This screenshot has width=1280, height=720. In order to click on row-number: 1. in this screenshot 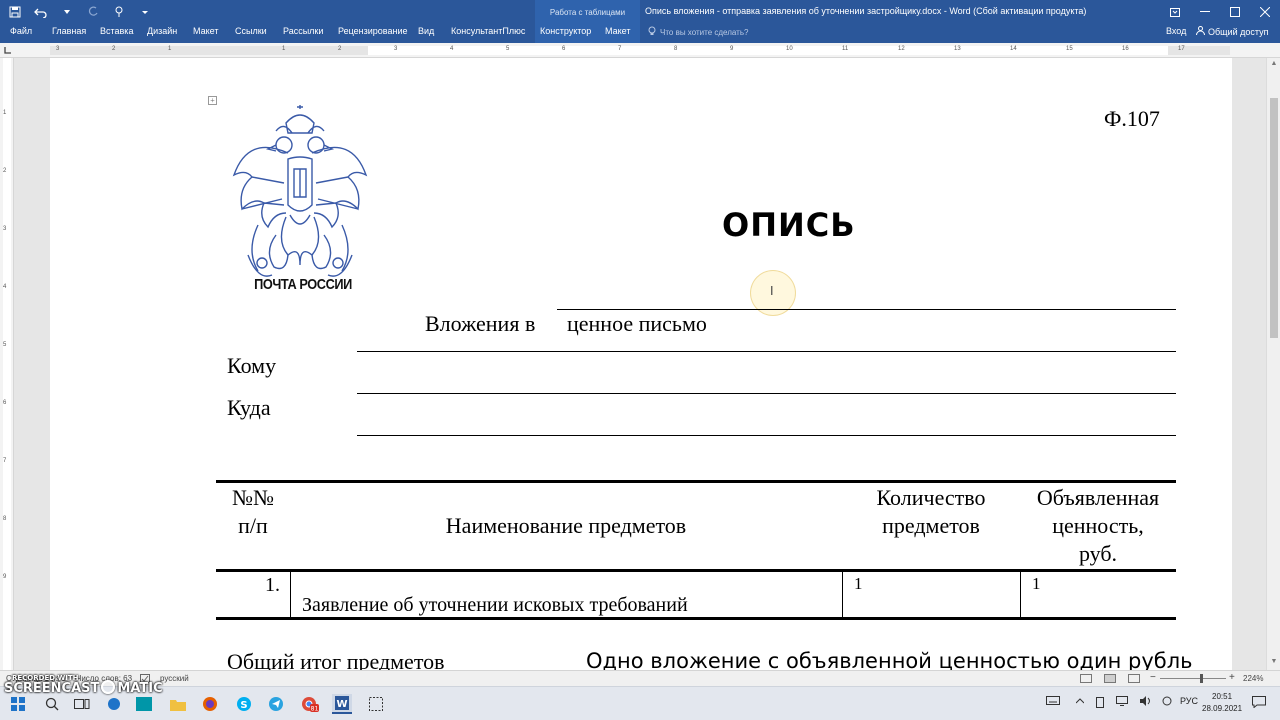, I will do `click(248, 585)`.